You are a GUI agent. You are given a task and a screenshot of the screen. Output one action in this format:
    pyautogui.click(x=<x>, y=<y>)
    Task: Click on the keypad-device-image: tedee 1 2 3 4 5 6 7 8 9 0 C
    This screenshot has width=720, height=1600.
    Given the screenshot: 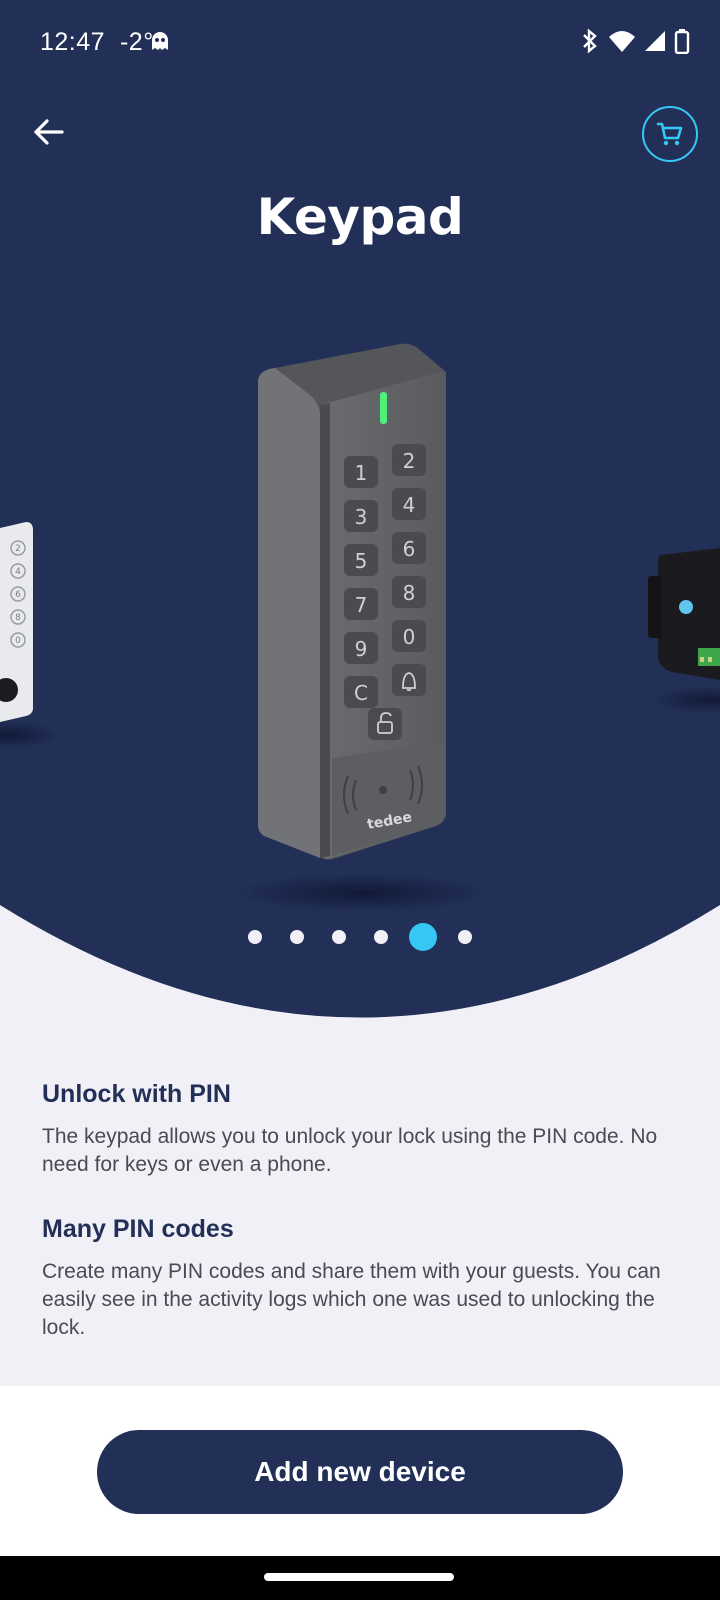 What is the action you would take?
    pyautogui.click(x=362, y=628)
    